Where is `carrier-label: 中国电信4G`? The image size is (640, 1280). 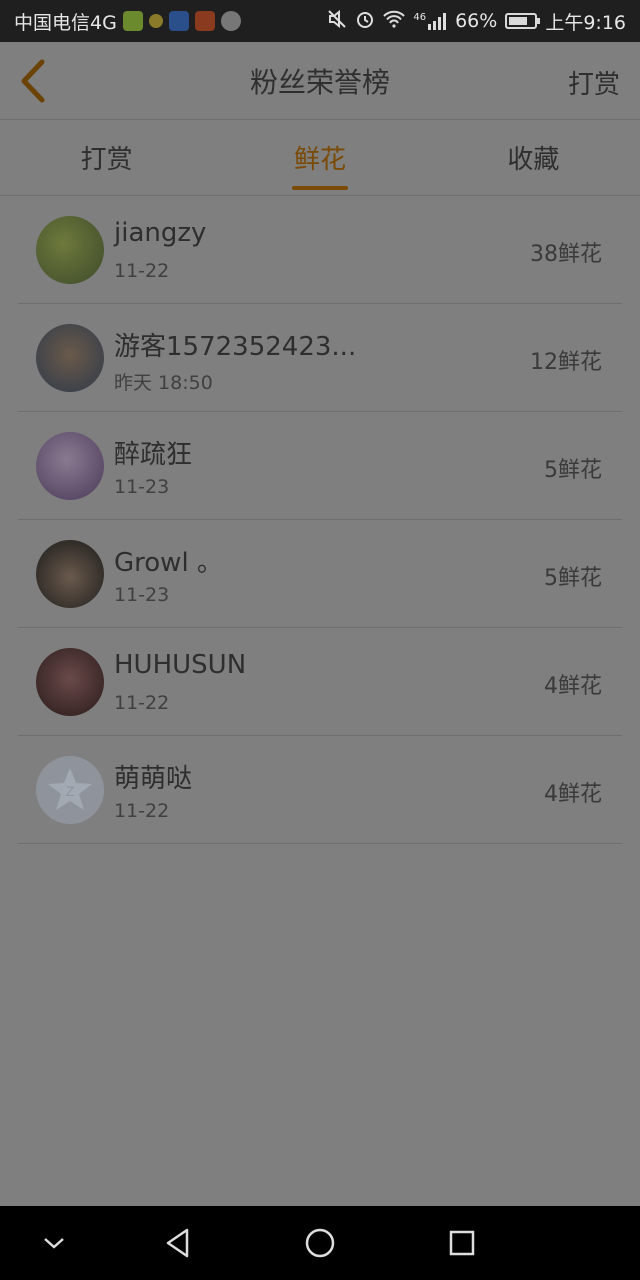
carrier-label: 中国电信4G is located at coordinates (65, 22).